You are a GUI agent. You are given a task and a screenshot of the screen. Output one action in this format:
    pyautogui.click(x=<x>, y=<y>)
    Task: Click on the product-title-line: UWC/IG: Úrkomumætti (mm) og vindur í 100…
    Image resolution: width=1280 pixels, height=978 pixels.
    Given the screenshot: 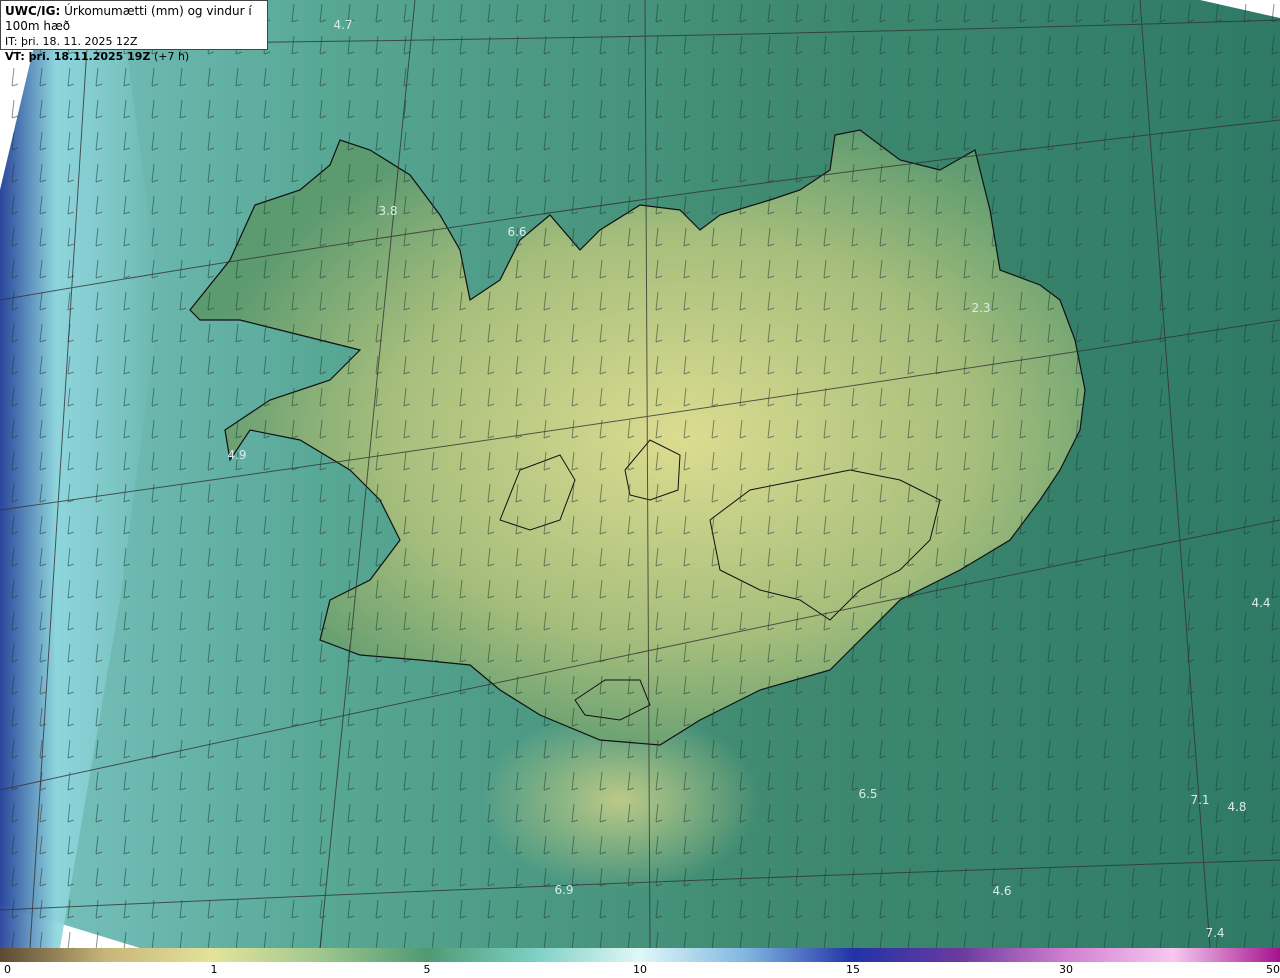 What is the action you would take?
    pyautogui.click(x=134, y=19)
    